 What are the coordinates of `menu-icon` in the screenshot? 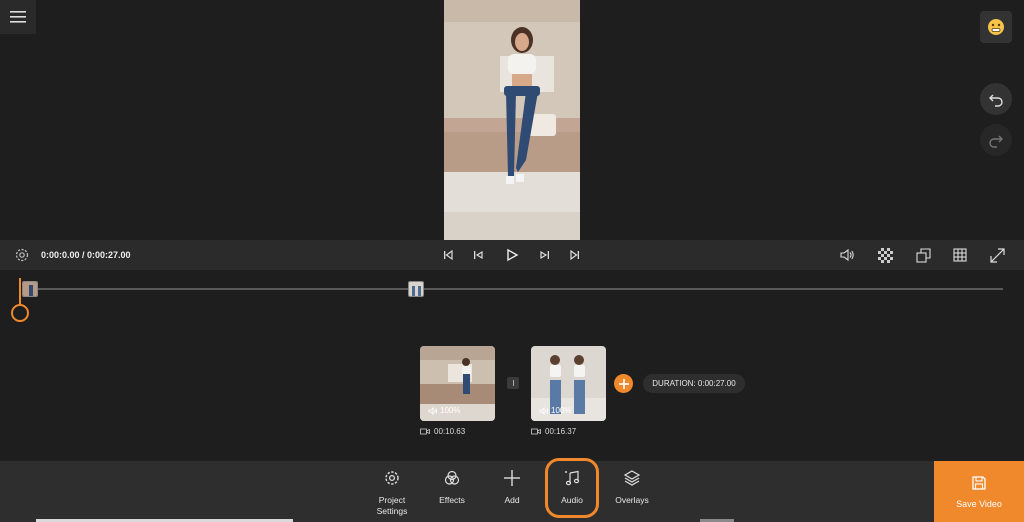 It's located at (18, 17).